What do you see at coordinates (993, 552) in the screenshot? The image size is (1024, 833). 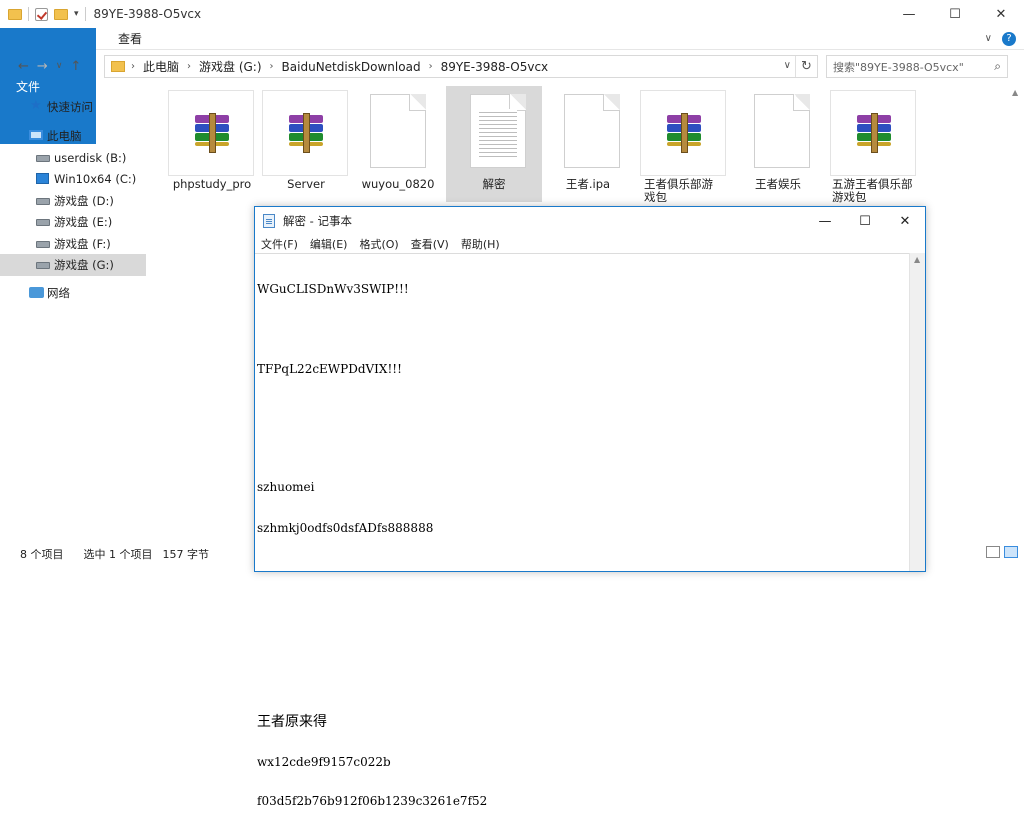 I see `details-view-icon` at bounding box center [993, 552].